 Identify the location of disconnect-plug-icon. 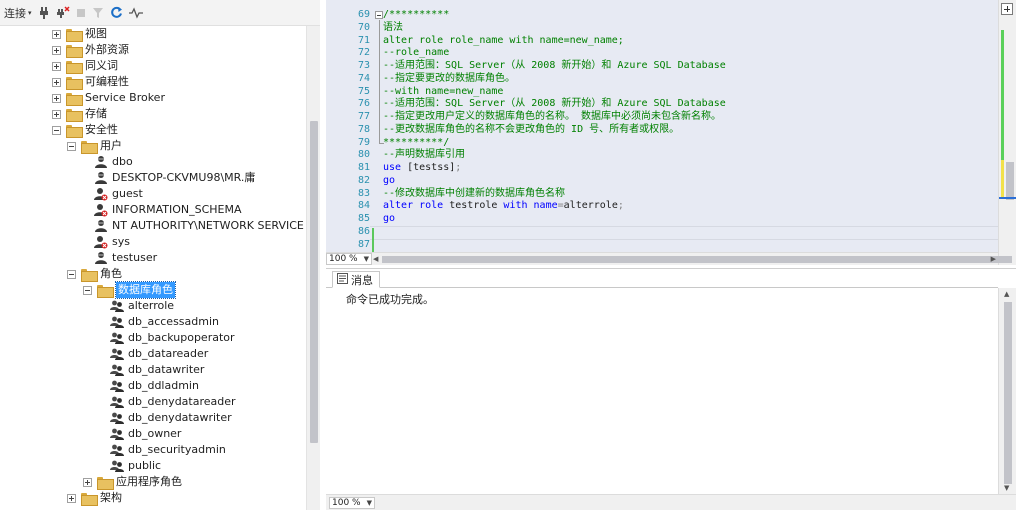
(63, 13).